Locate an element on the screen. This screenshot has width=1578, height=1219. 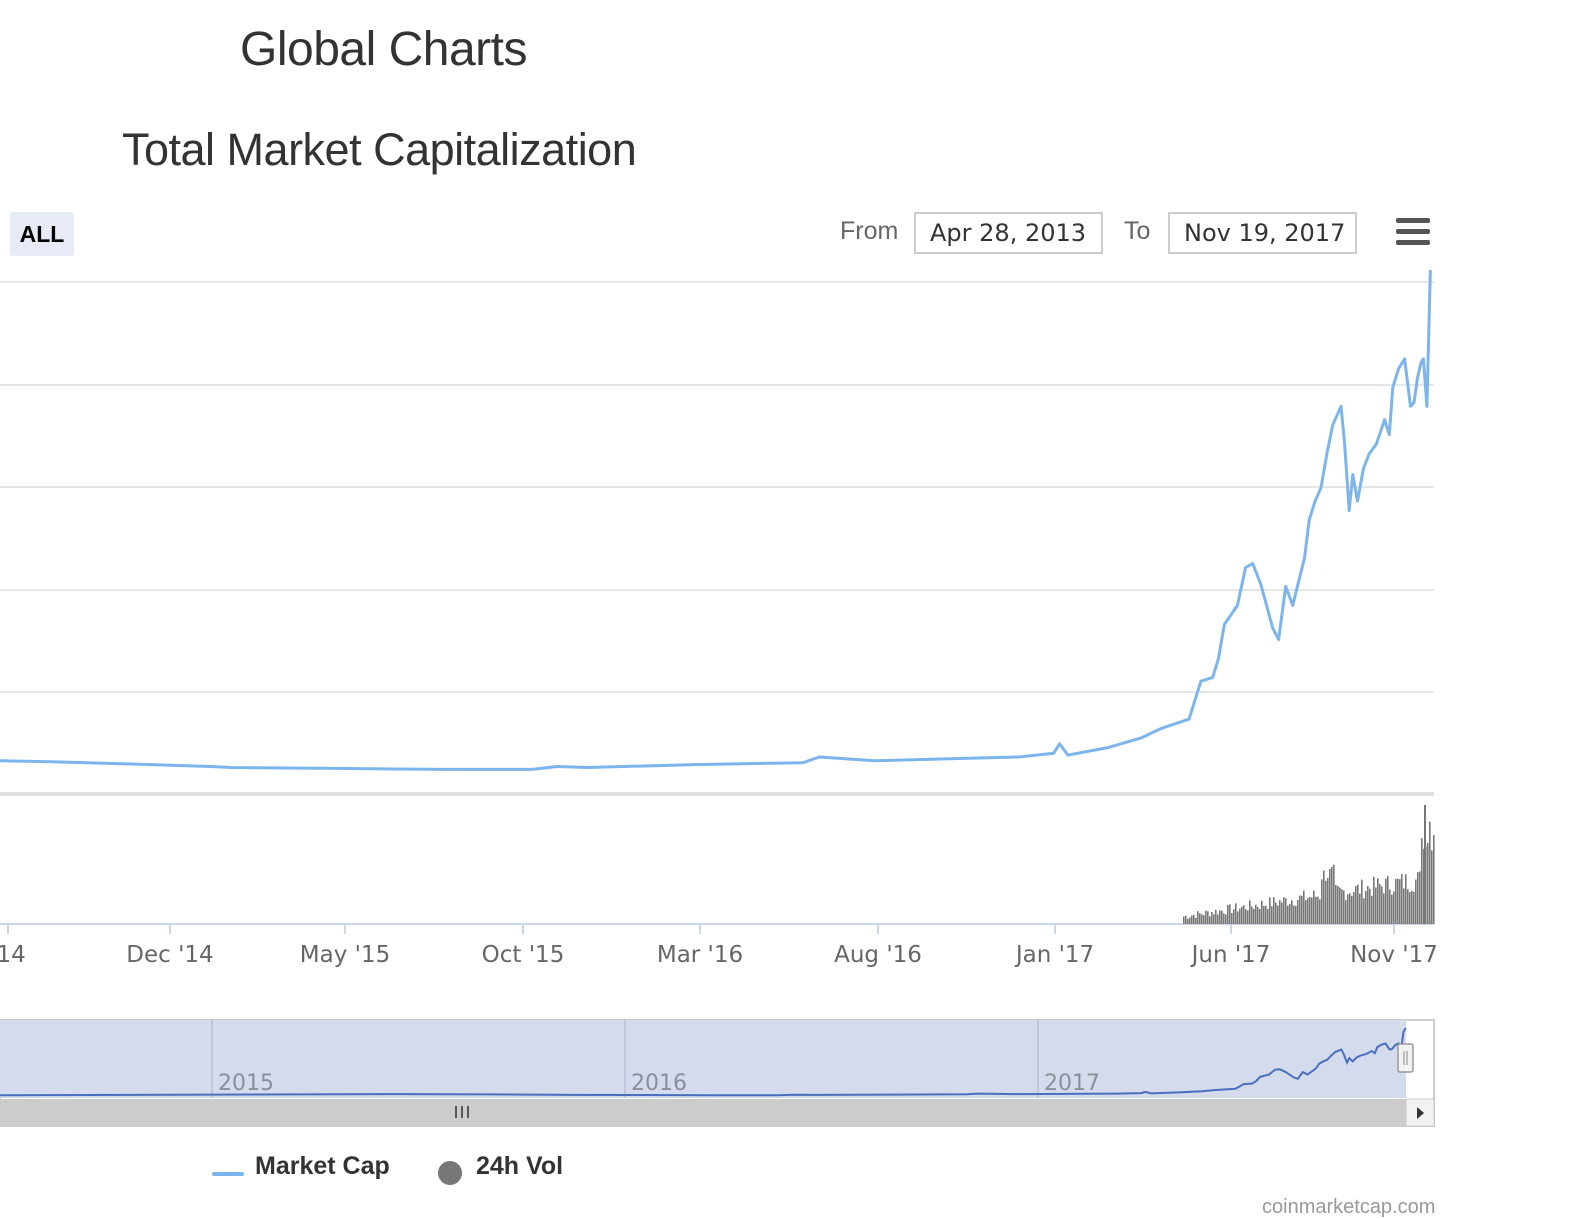
from-label: From is located at coordinates (869, 231).